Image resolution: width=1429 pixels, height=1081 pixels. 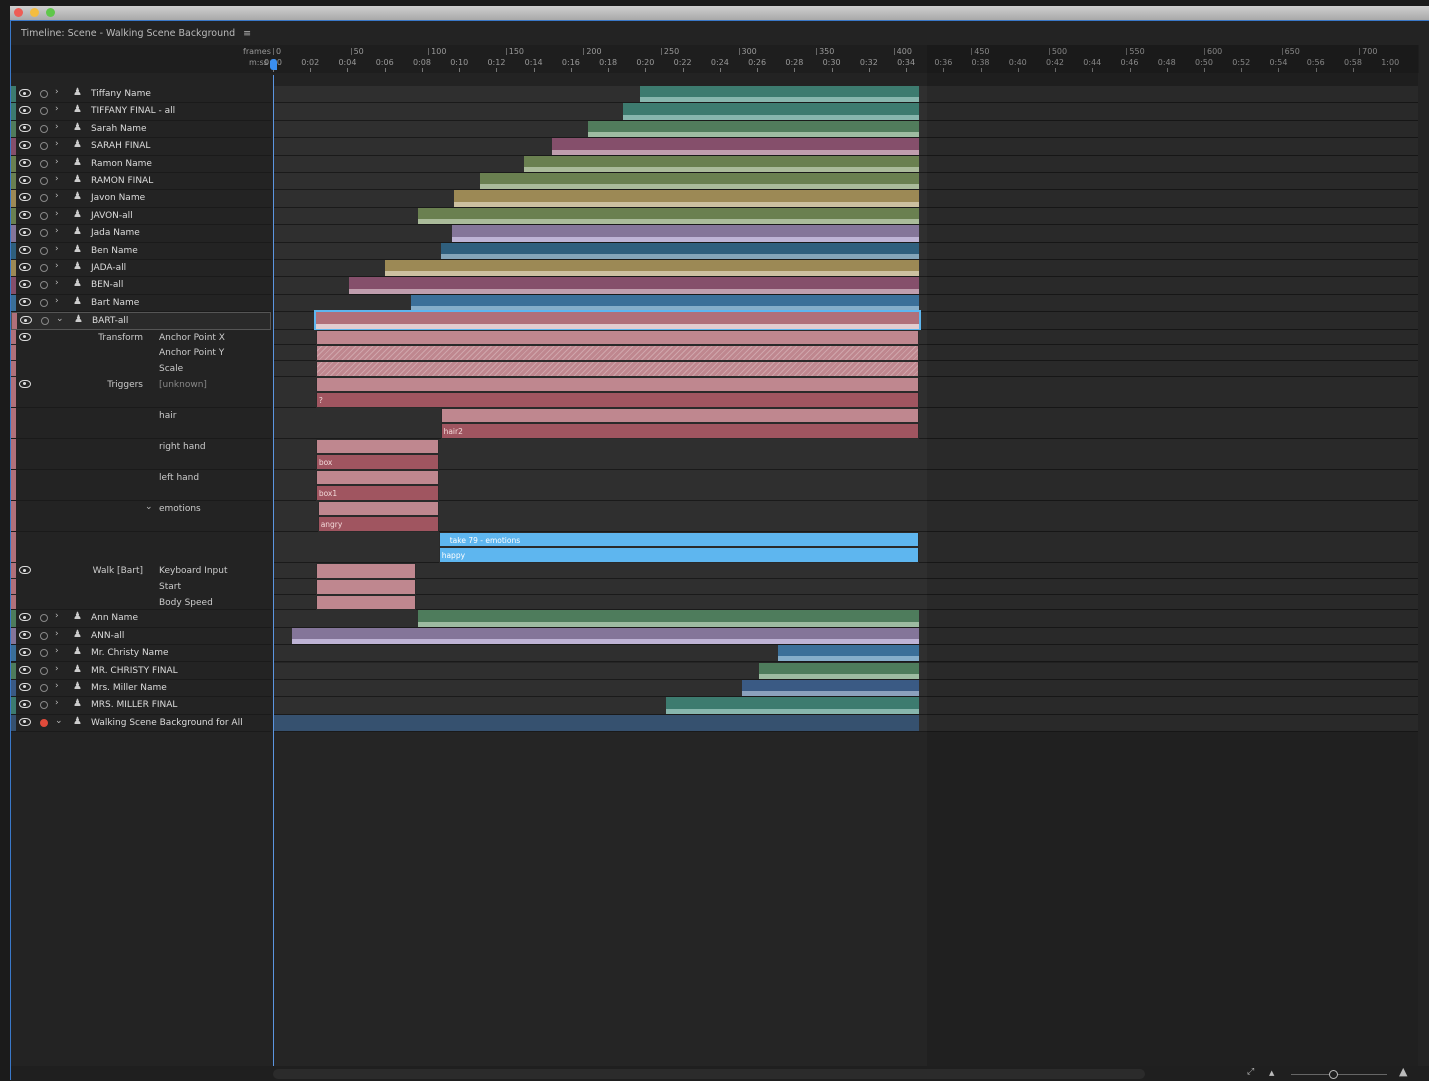 I want to click on layer-row: › ♟ Bart Name, so click(x=141, y=303).